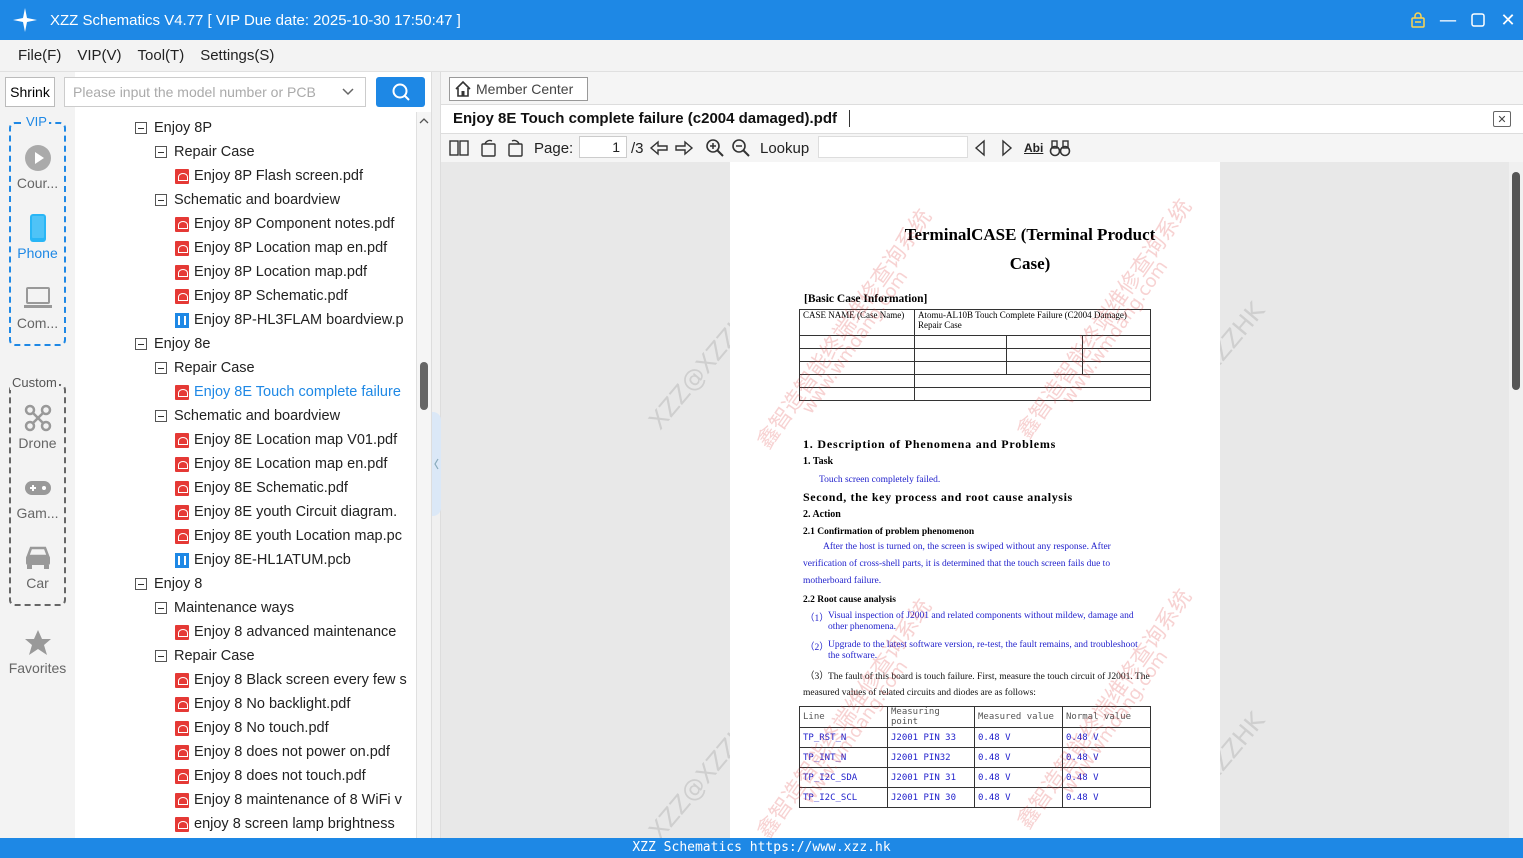 The image size is (1523, 858). Describe the element at coordinates (37, 567) in the screenshot. I see `nav-car: Car` at that location.